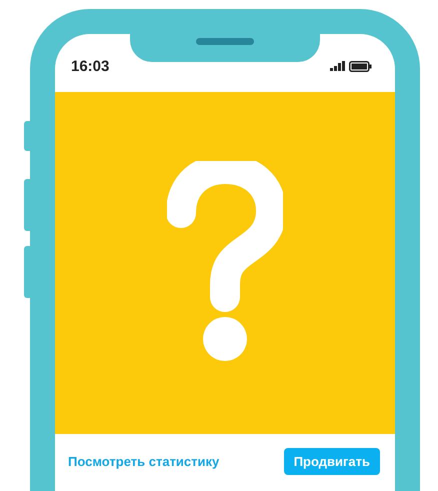  I want to click on speaker-grille, so click(225, 41).